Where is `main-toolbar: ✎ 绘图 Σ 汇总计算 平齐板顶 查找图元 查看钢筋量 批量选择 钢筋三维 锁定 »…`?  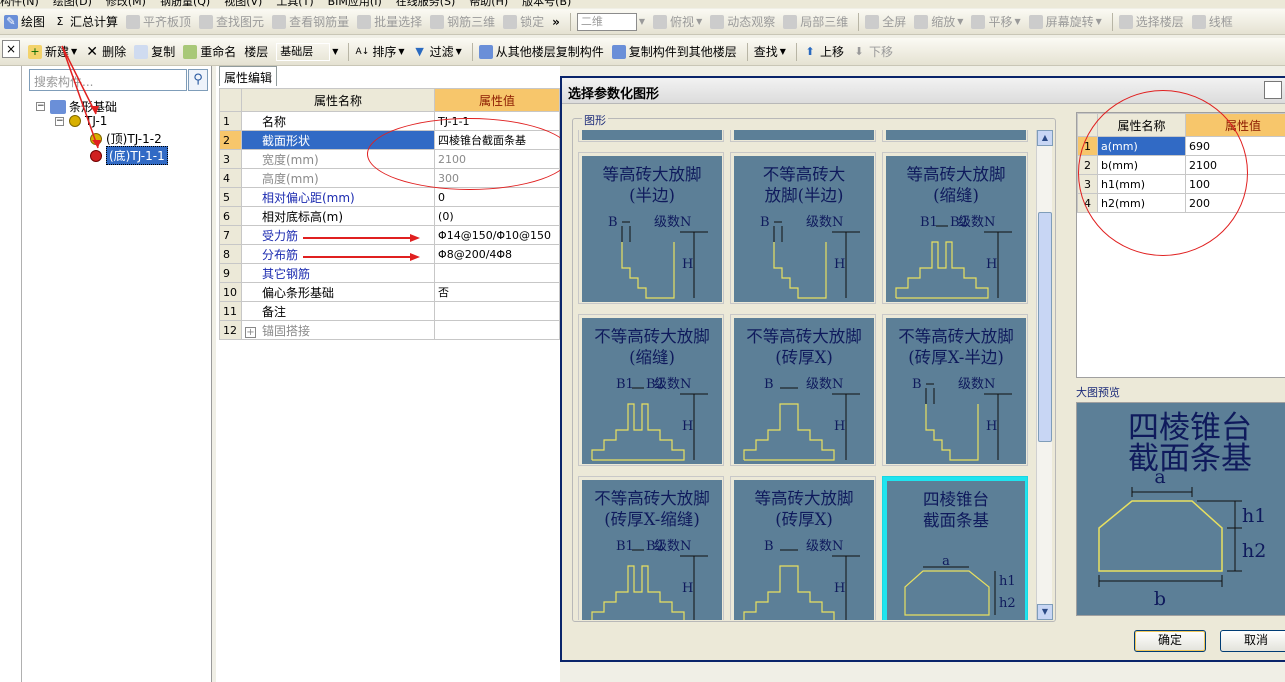
main-toolbar: ✎ 绘图 Σ 汇总计算 平齐板顶 查找图元 查看钢筋量 批量选择 钢筋三维 锁定 »… is located at coordinates (642, 22).